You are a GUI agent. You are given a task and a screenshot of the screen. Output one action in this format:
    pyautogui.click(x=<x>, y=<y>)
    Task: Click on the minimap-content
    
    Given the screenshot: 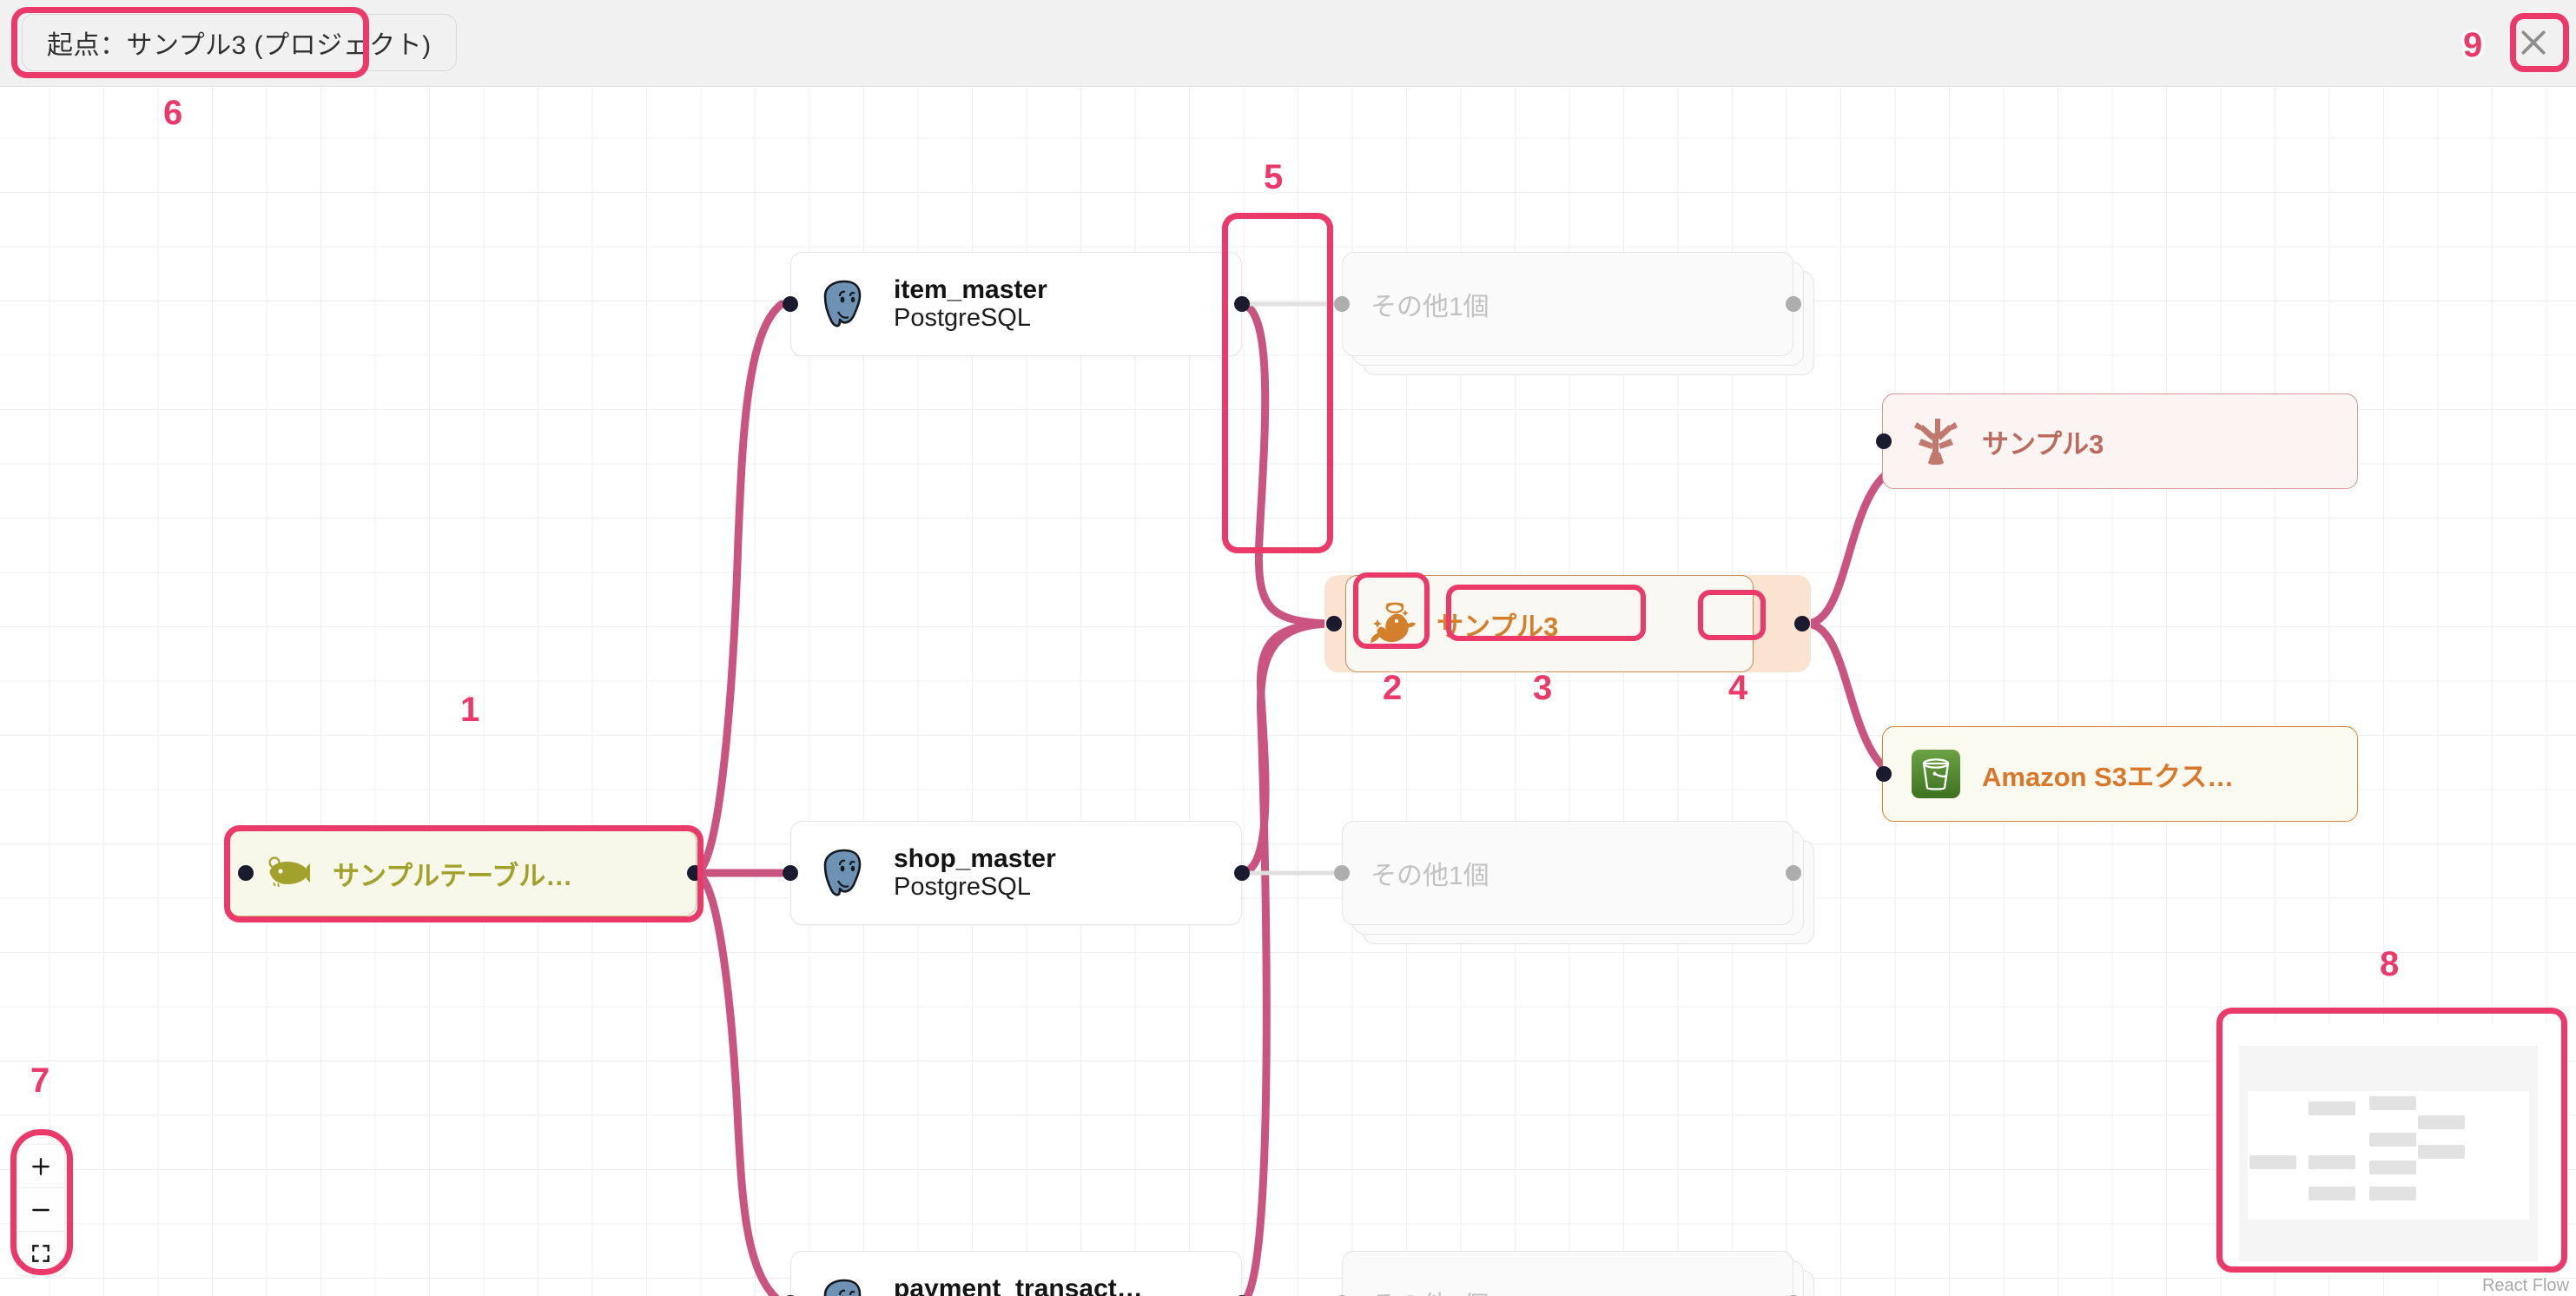 What is the action you would take?
    pyautogui.click(x=2388, y=1153)
    